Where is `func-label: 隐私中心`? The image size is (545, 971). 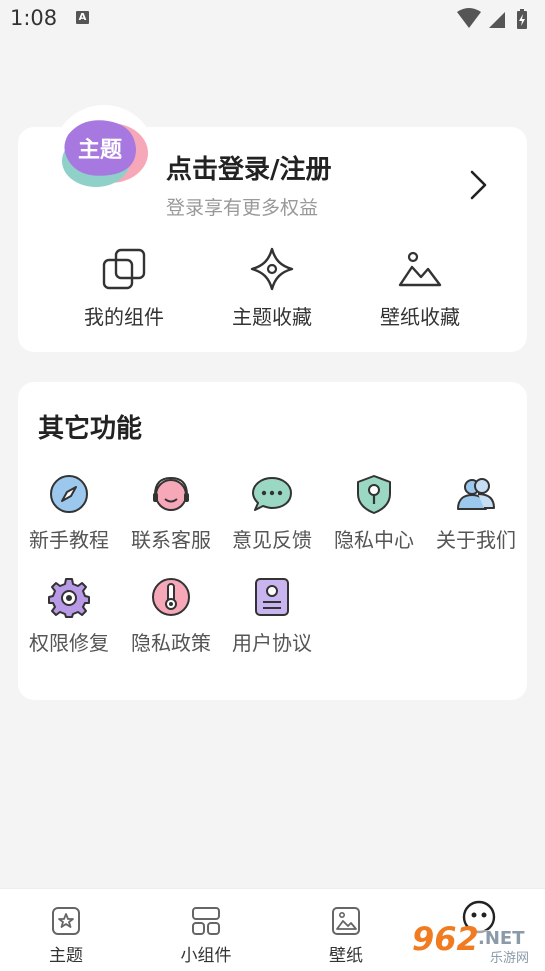 func-label: 隐私中心 is located at coordinates (374, 540).